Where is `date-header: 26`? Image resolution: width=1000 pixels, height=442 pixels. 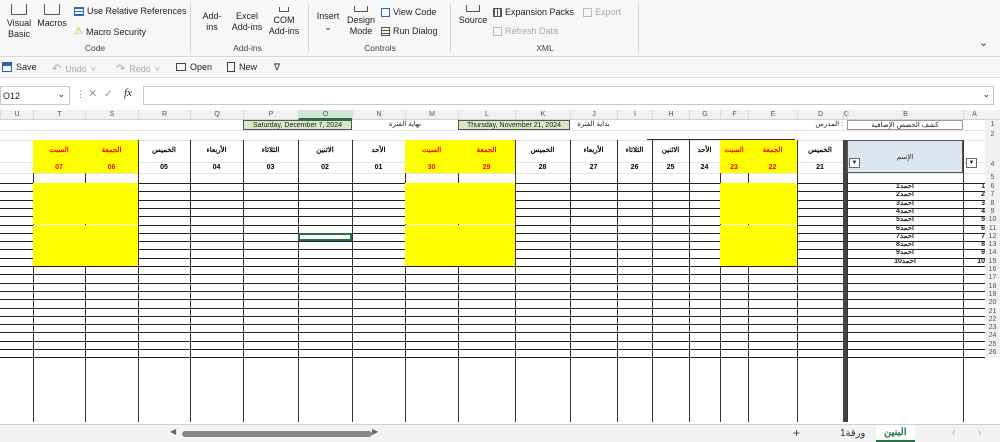
date-header: 26 is located at coordinates (634, 167).